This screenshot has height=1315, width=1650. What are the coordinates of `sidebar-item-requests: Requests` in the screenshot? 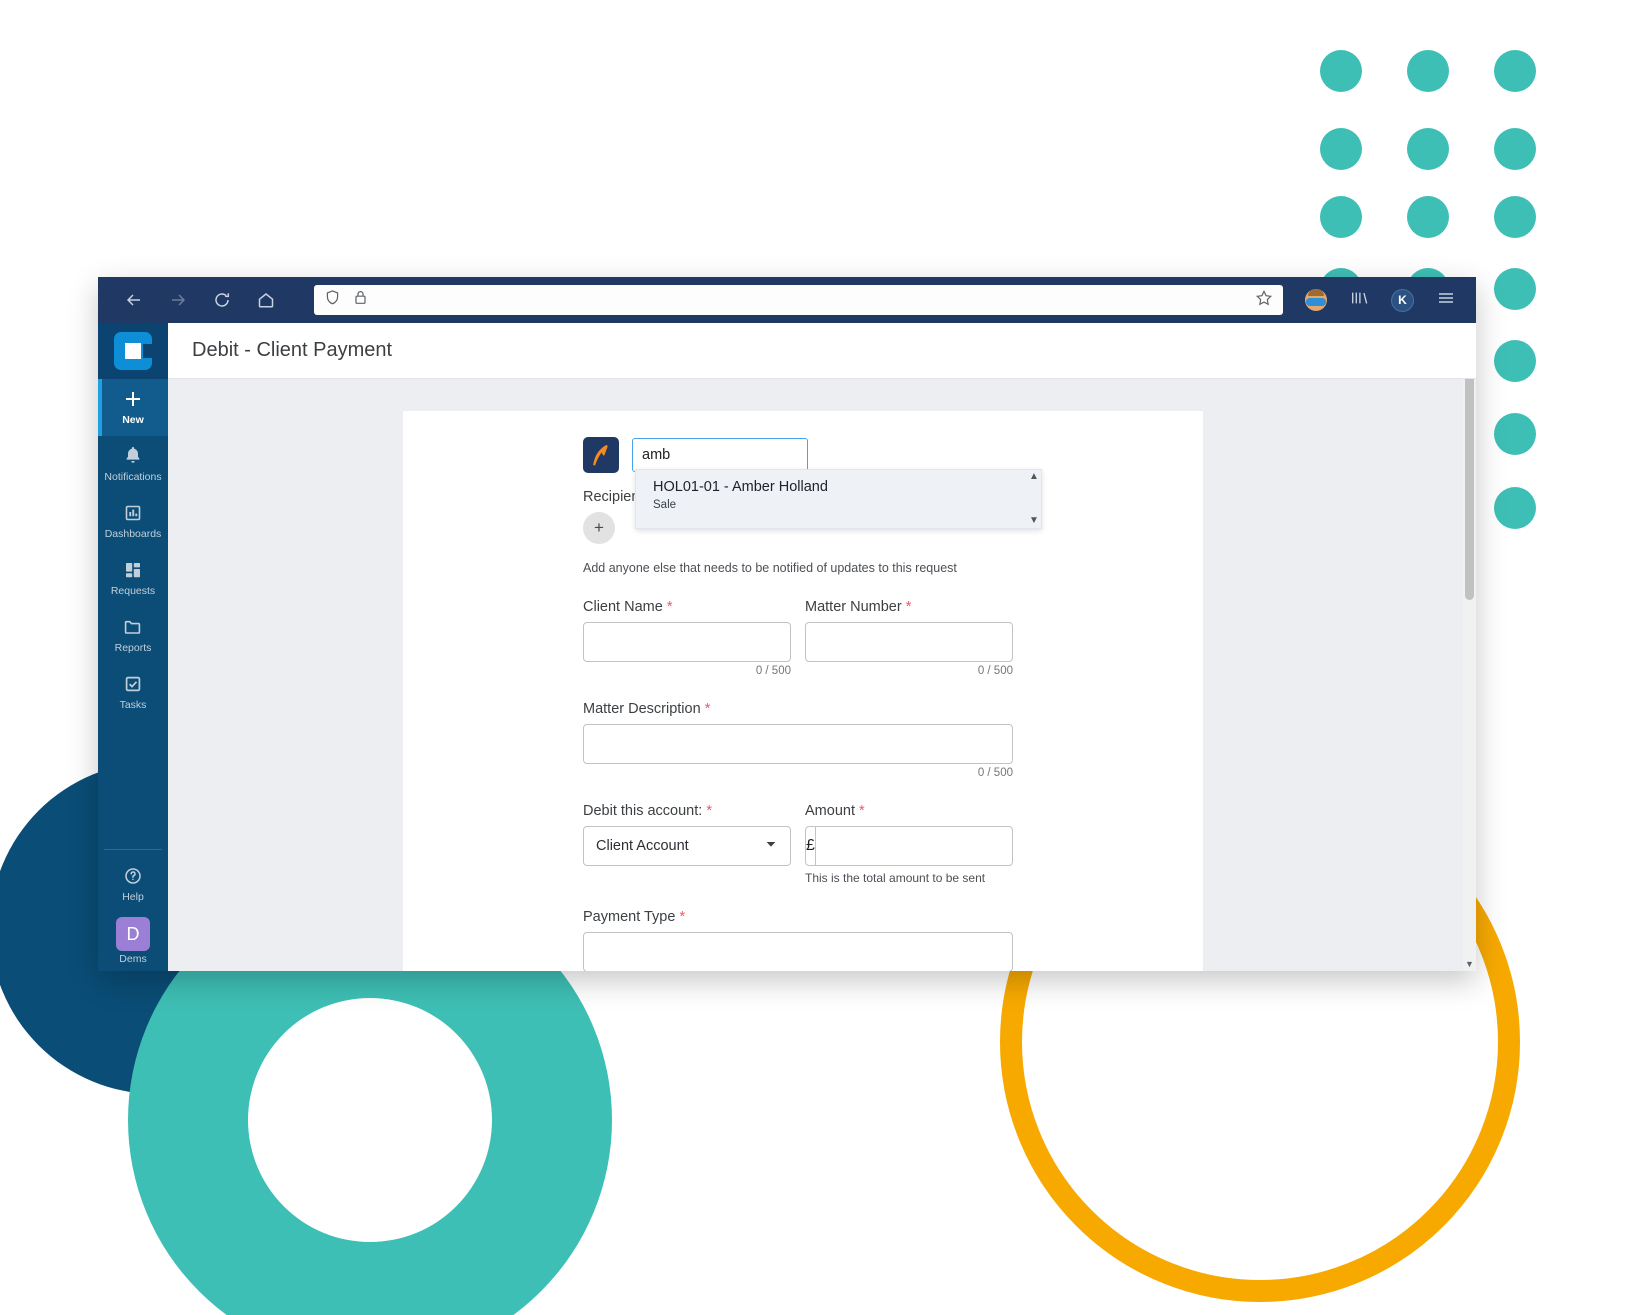 It's located at (133, 578).